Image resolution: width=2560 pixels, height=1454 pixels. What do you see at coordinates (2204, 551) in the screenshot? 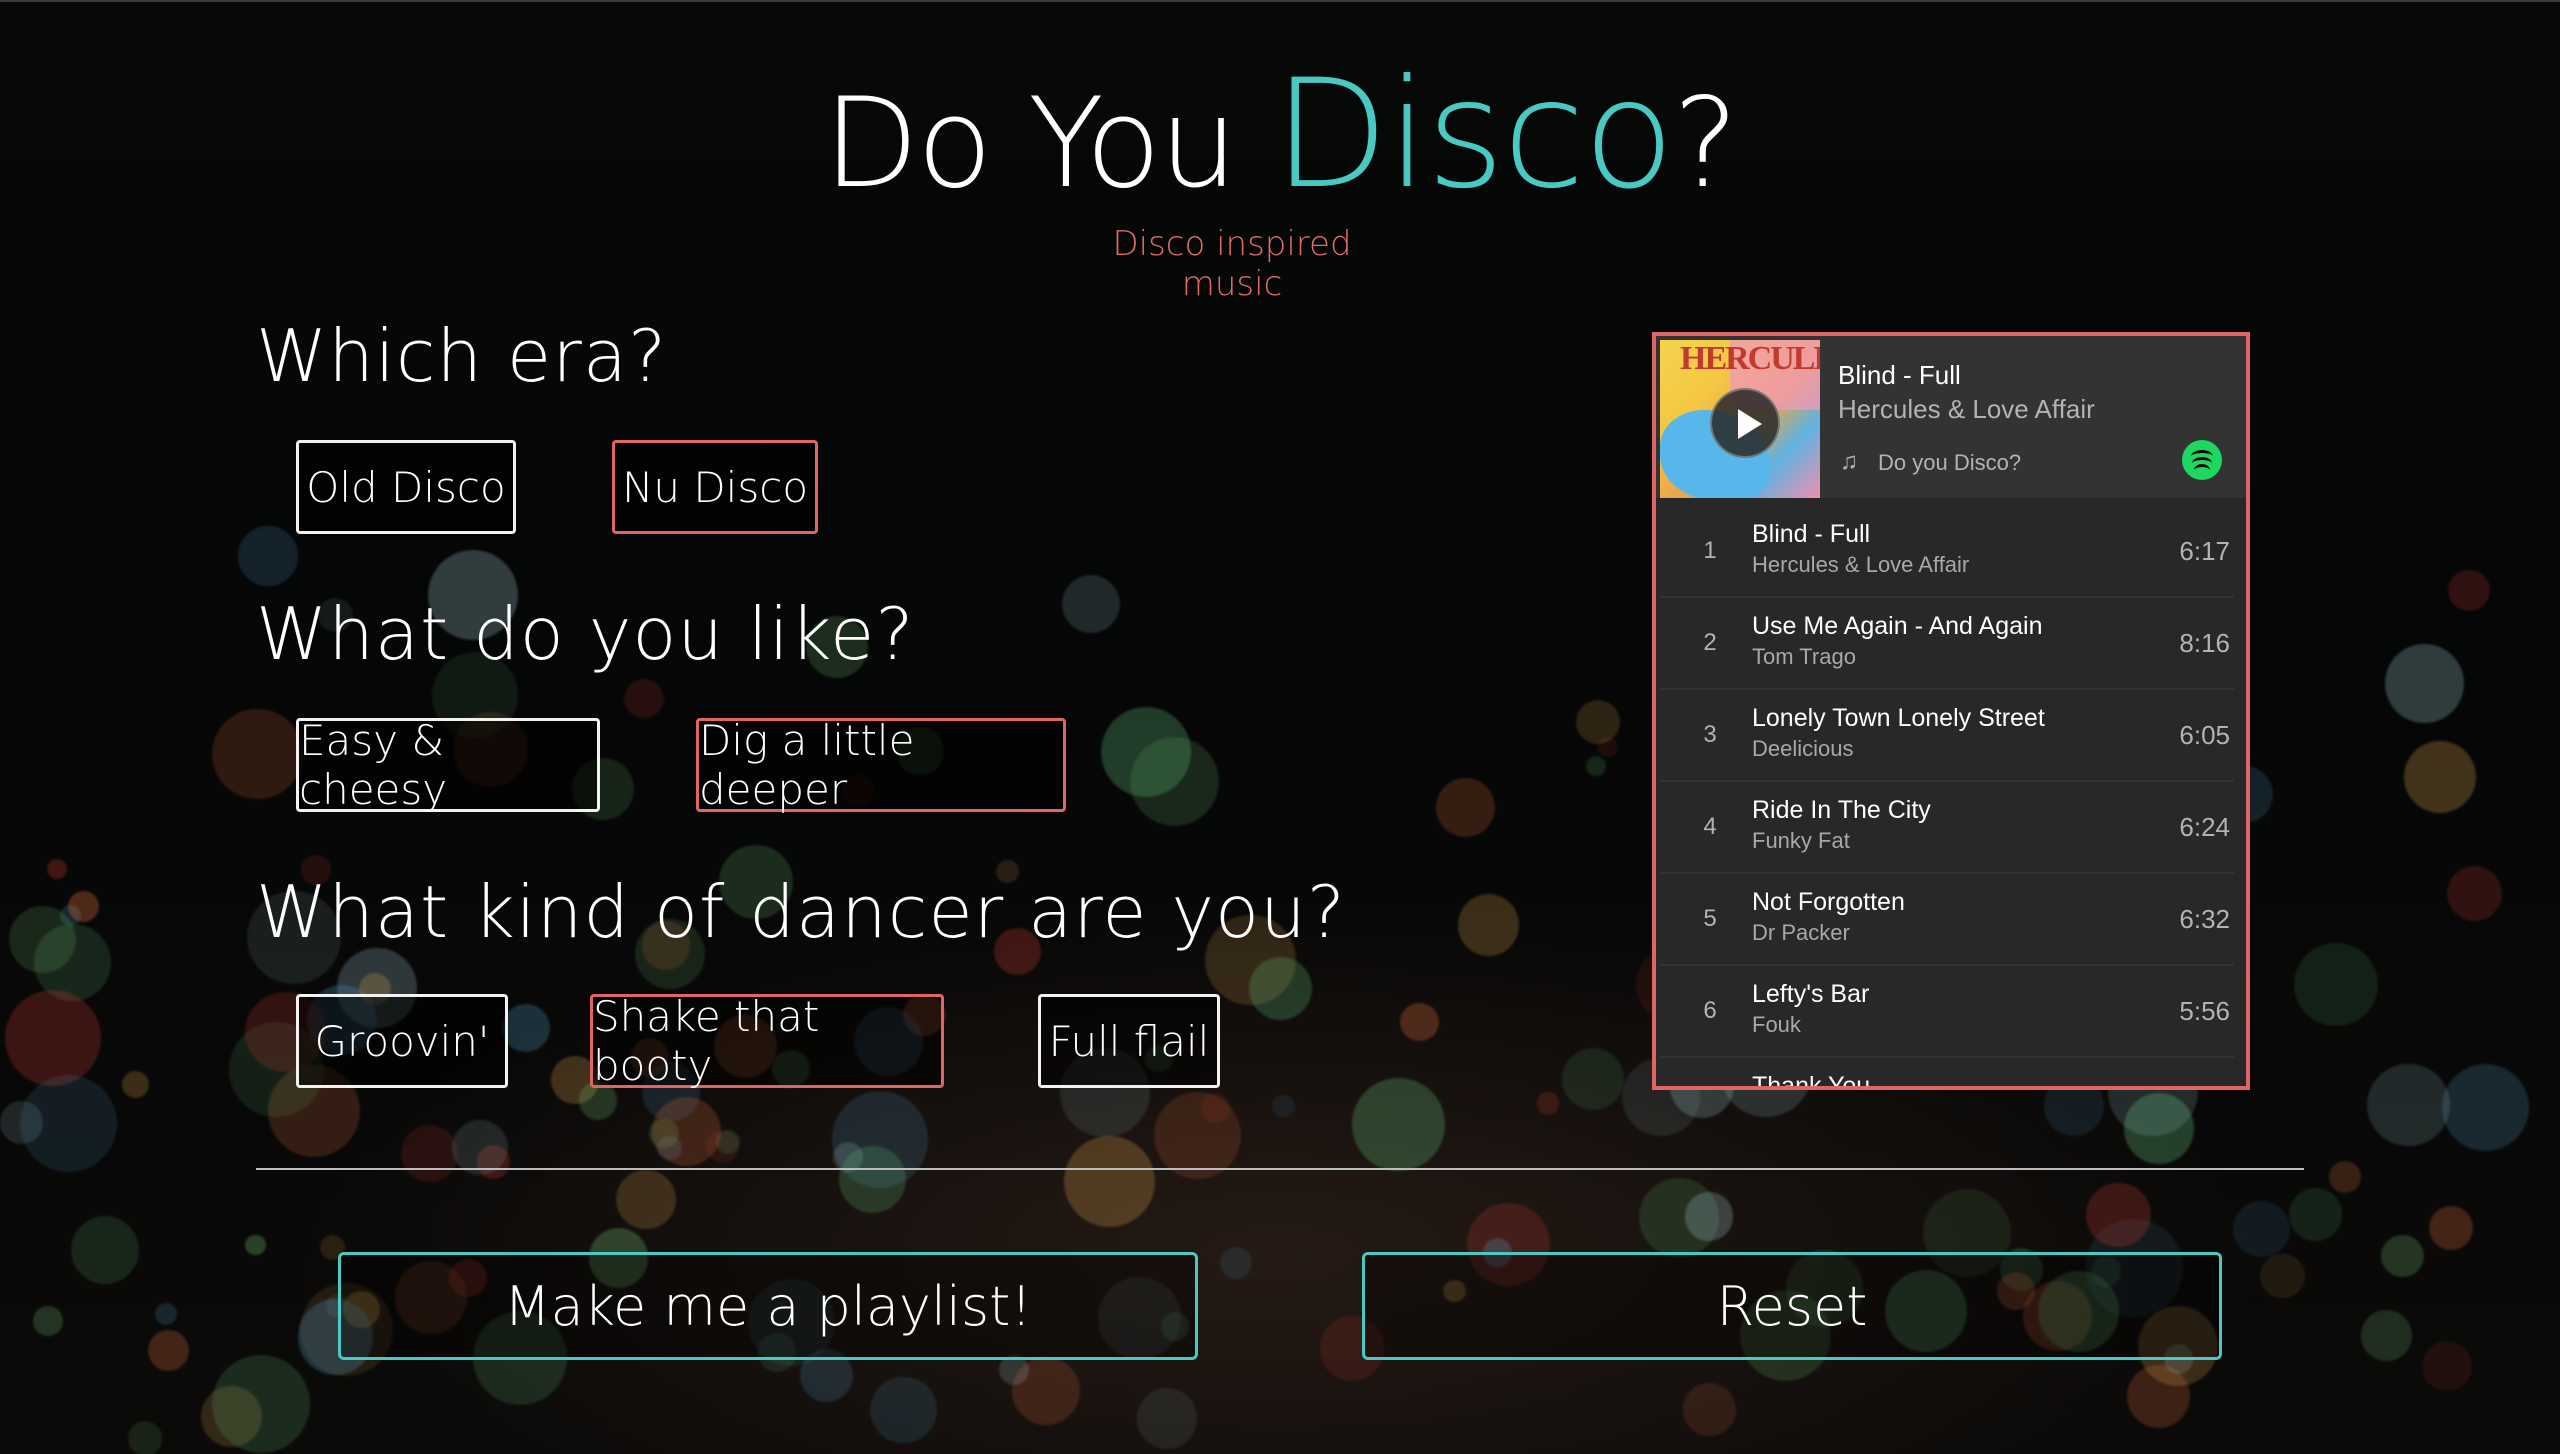
I see `track-duration: 6:17` at bounding box center [2204, 551].